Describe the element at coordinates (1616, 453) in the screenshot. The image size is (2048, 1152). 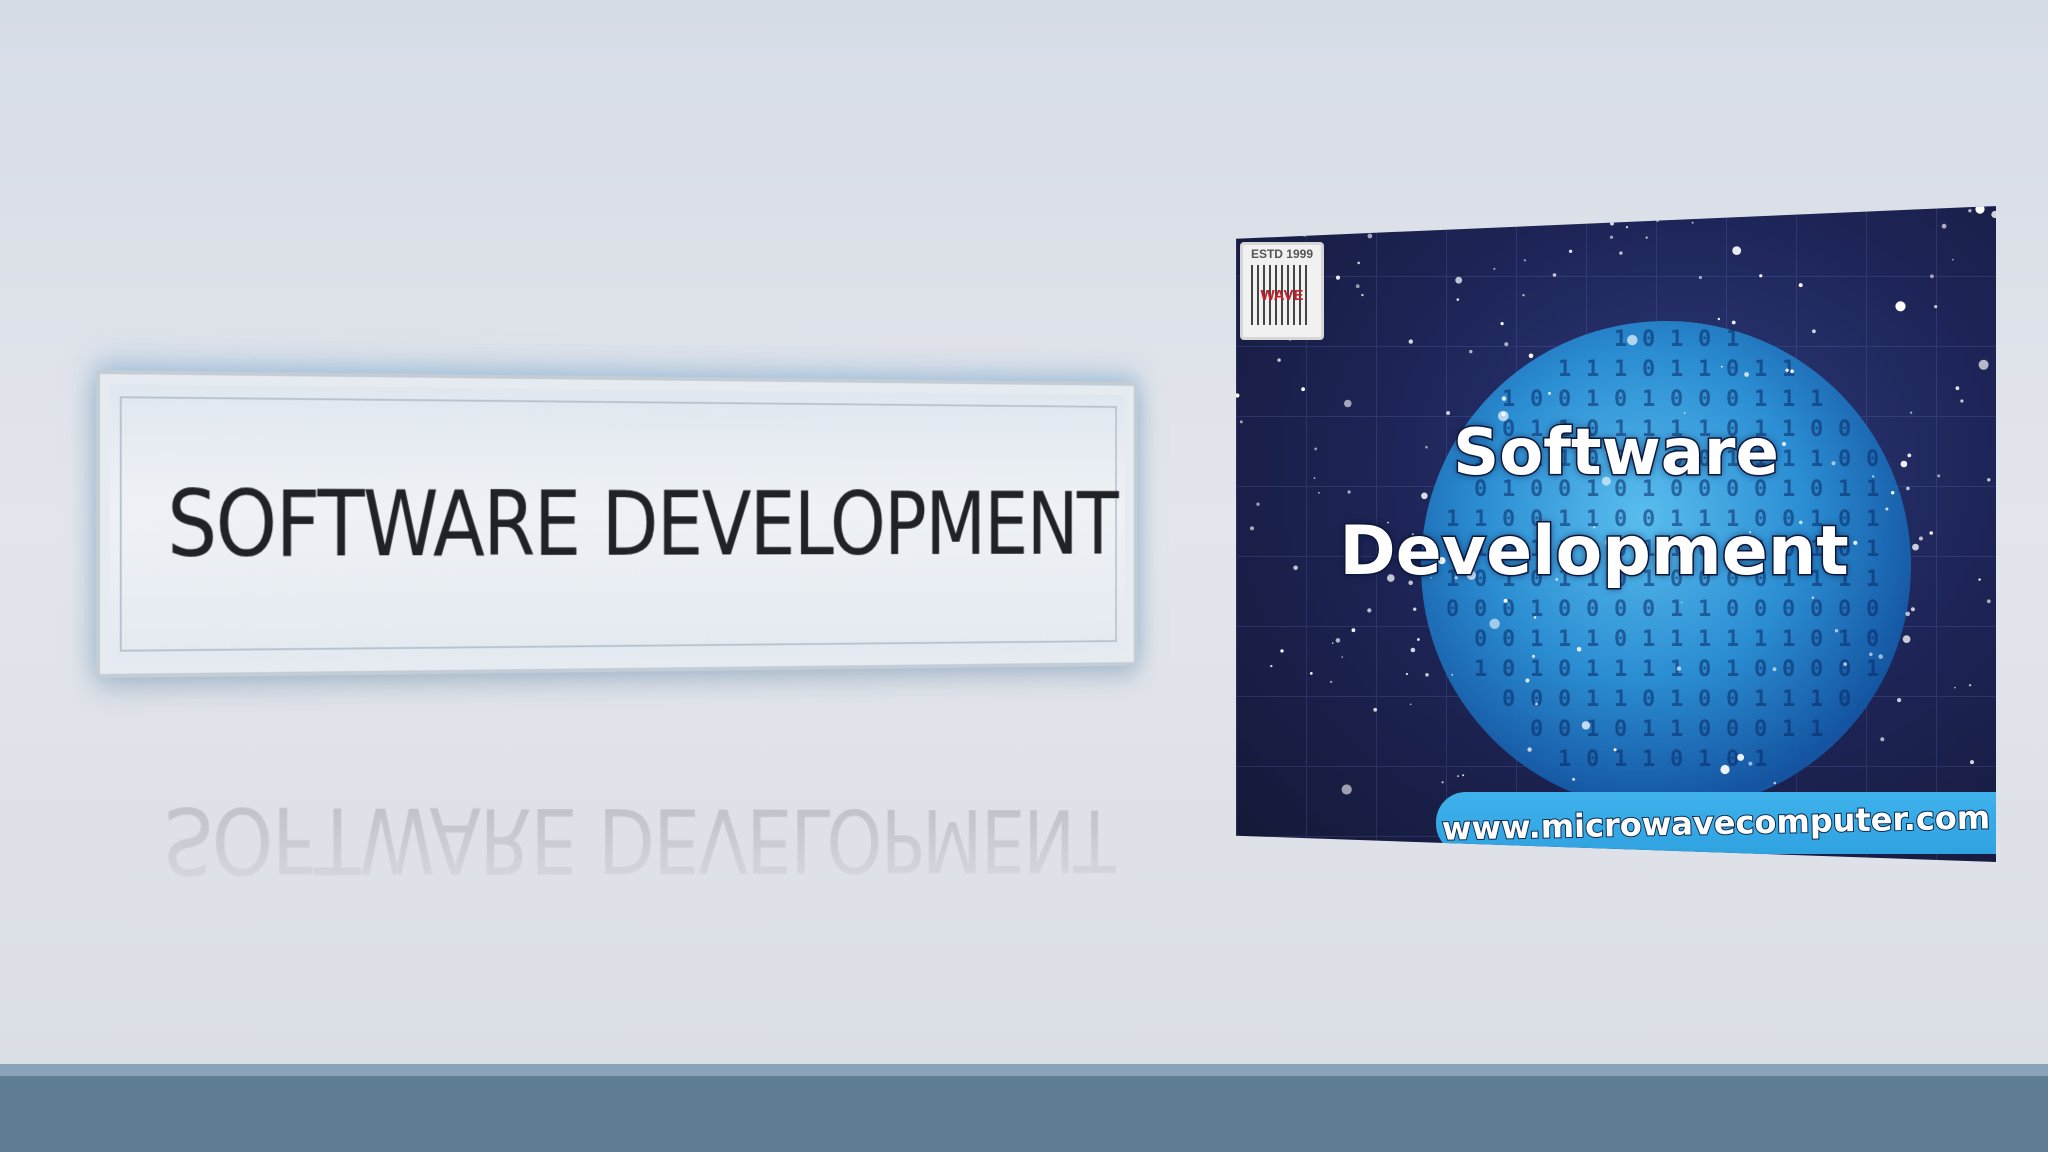
I see `poster-heading-line1: Software` at that location.